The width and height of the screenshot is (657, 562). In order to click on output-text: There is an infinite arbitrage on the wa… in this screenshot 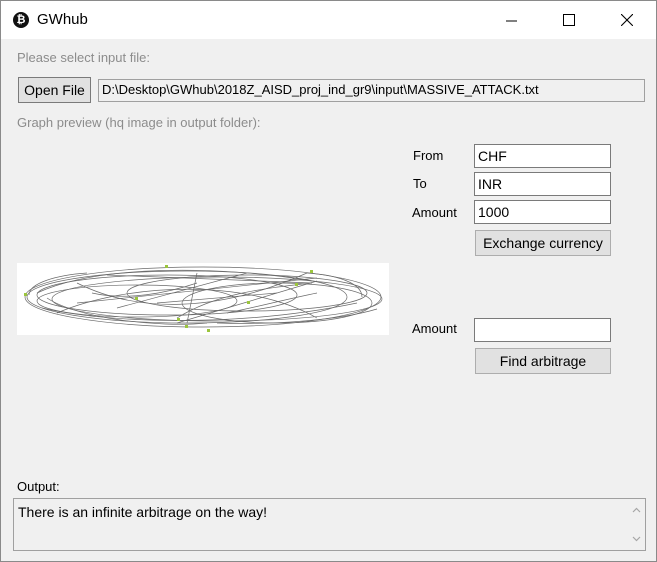, I will do `click(143, 512)`.